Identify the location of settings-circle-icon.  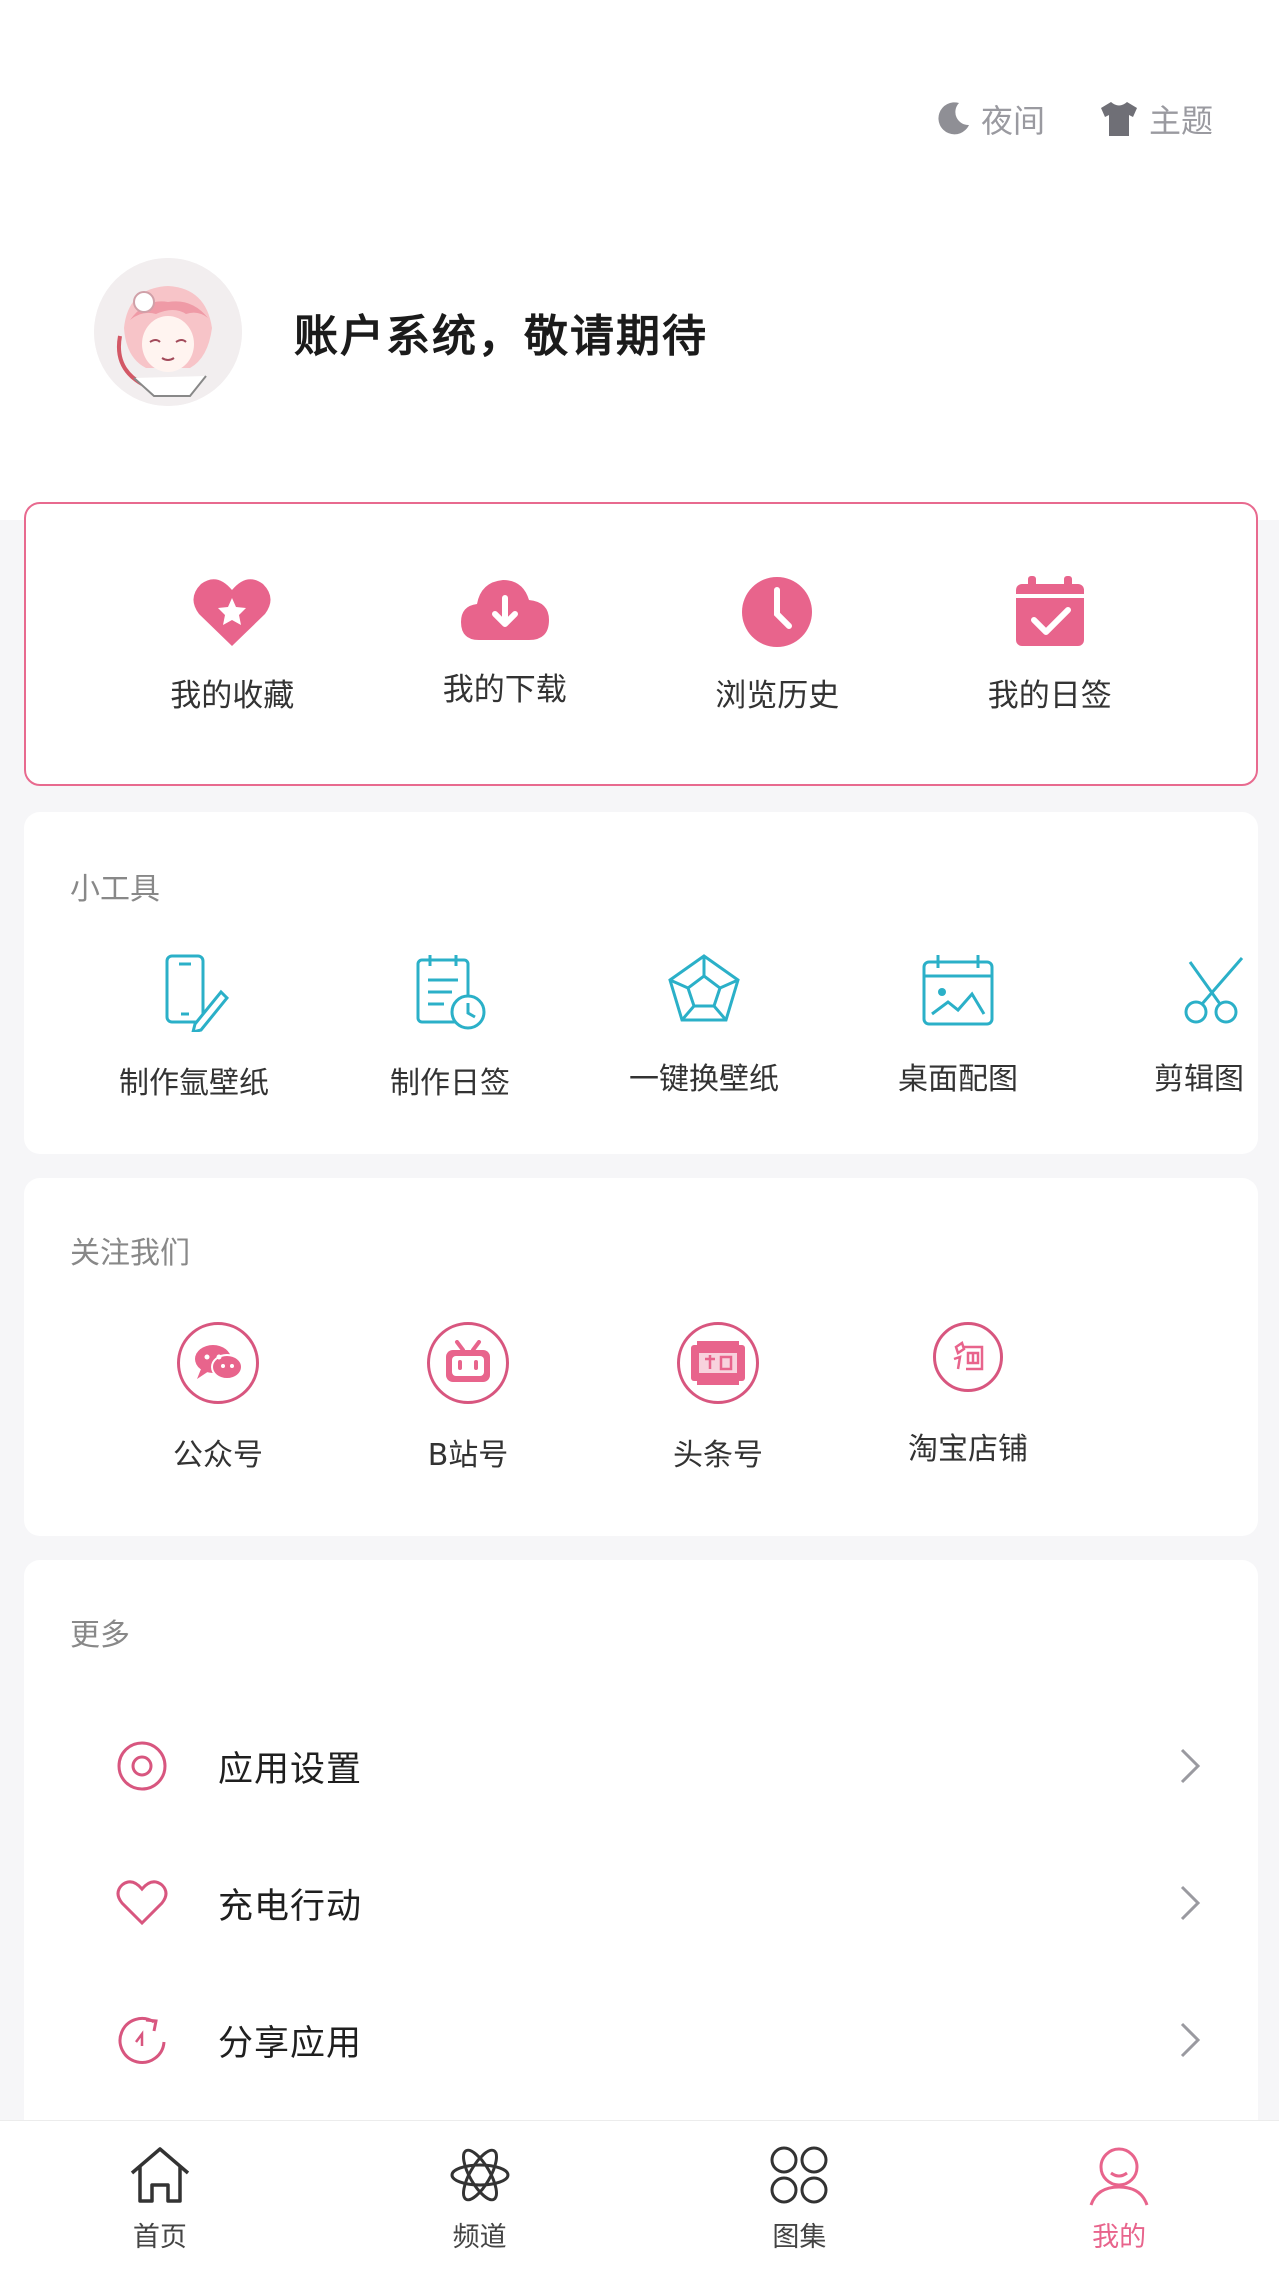
(142, 1766).